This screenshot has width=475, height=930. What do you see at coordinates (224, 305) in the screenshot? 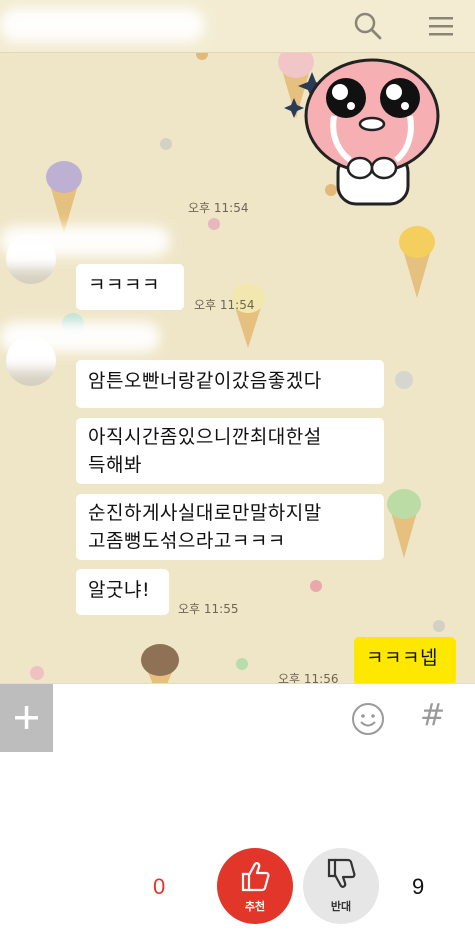
I see `message-timestamp: 오후 11:54` at bounding box center [224, 305].